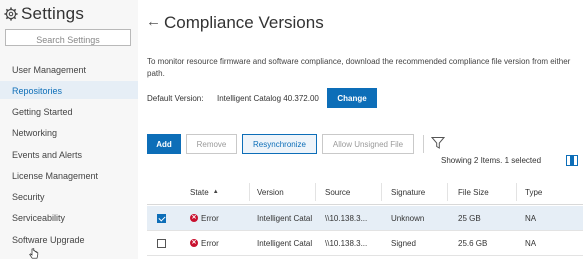 Image resolution: width=583 pixels, height=260 pixels. I want to click on column-chooser-icon, so click(572, 160).